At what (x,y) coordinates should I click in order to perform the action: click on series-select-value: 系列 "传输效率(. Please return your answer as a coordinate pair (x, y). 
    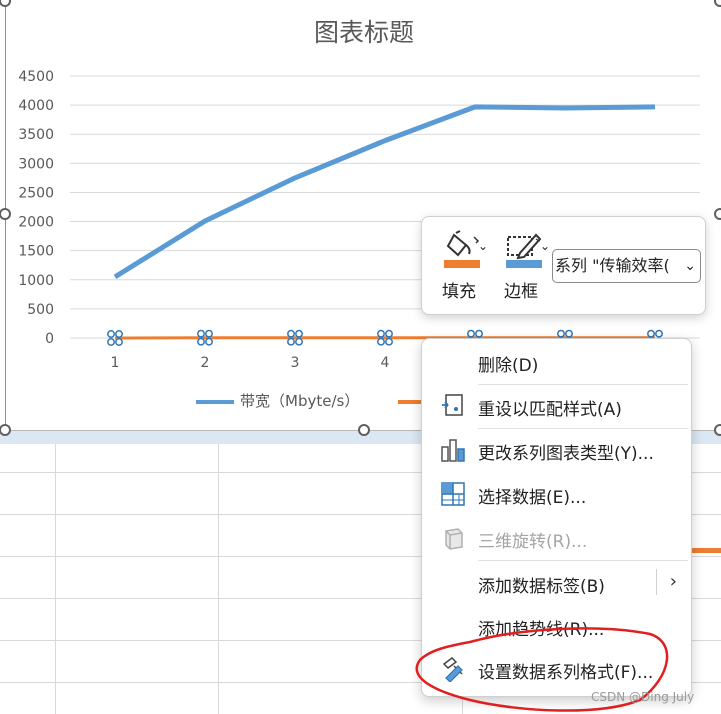
    Looking at the image, I should click on (612, 265).